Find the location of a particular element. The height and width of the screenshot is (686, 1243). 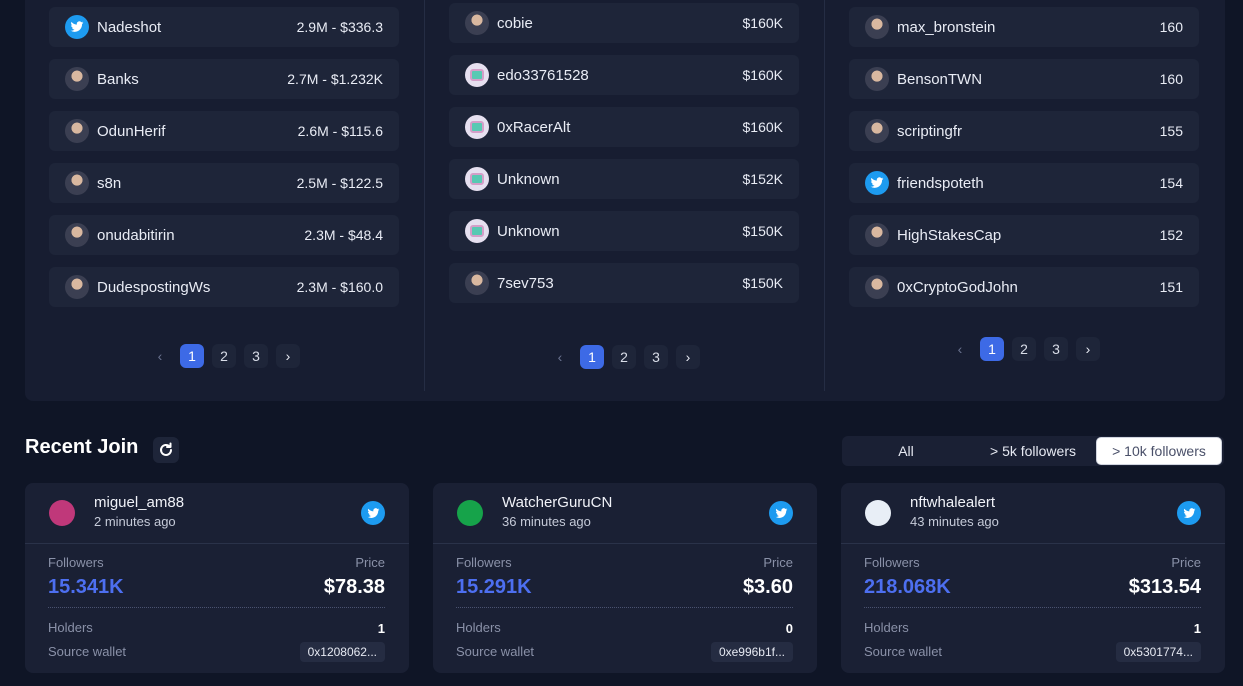

leaderboard-row: BensonTWN 160 is located at coordinates (1024, 79).